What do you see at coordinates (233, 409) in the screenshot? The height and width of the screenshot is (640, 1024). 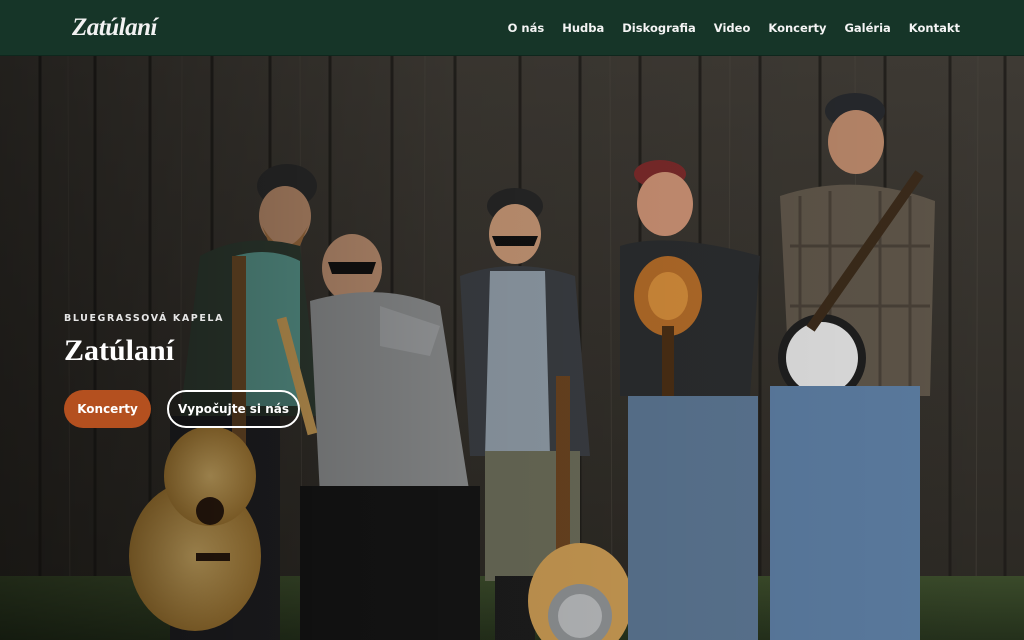 I see `listen-button: Vypočujte si nás` at bounding box center [233, 409].